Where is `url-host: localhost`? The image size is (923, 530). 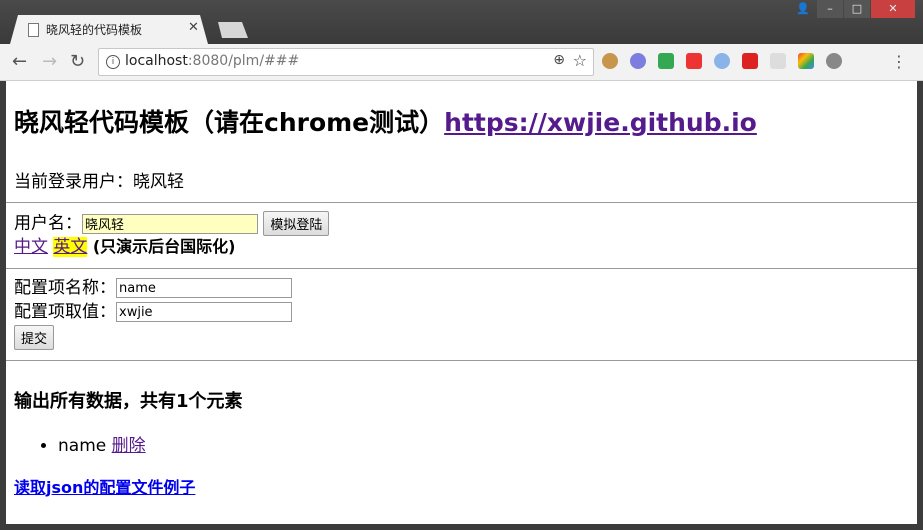
url-host: localhost is located at coordinates (156, 61).